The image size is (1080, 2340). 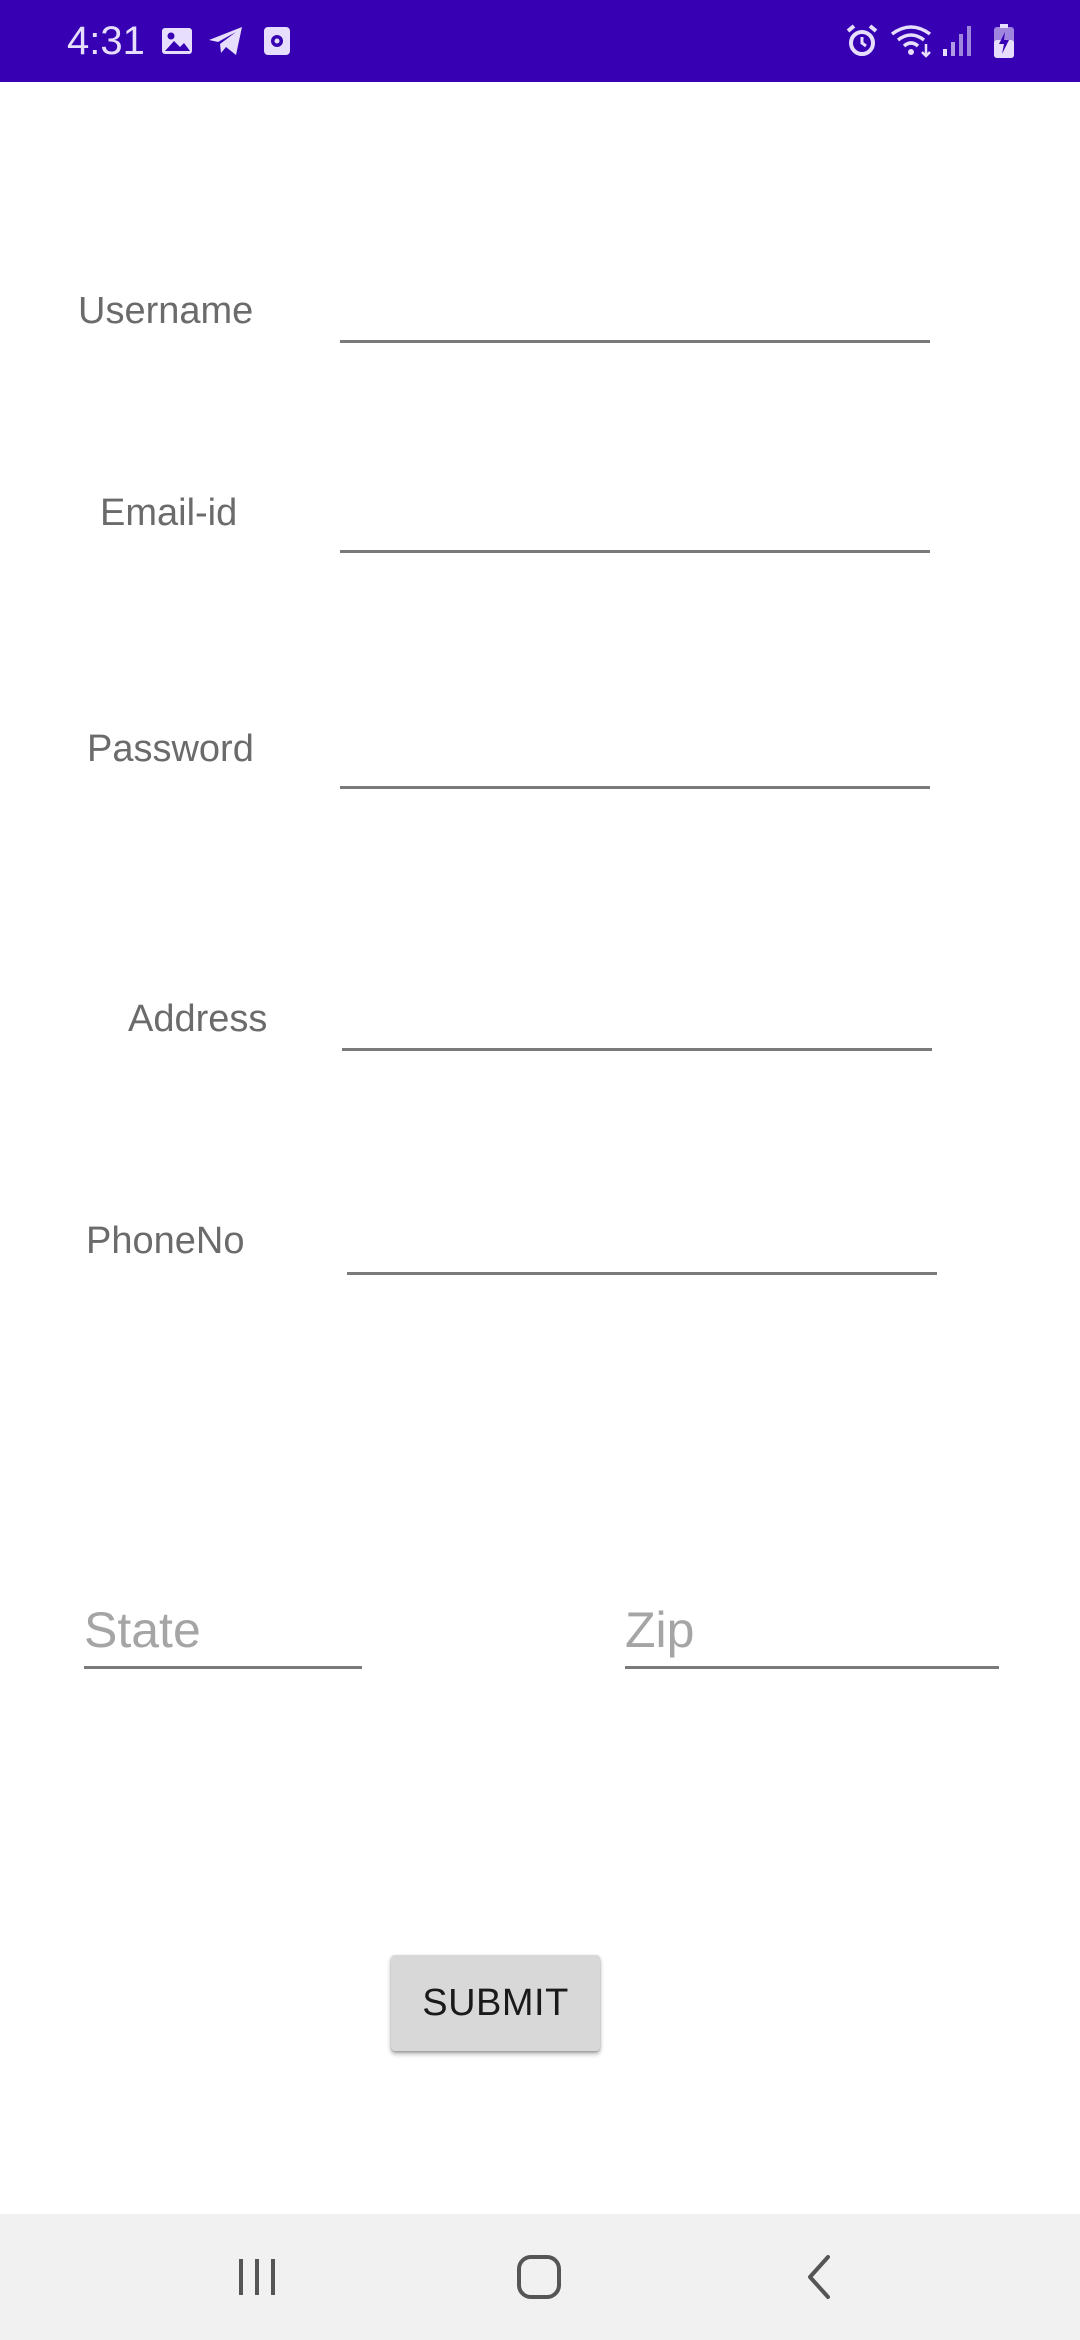 I want to click on submit-button: SUBMIT, so click(x=495, y=2003).